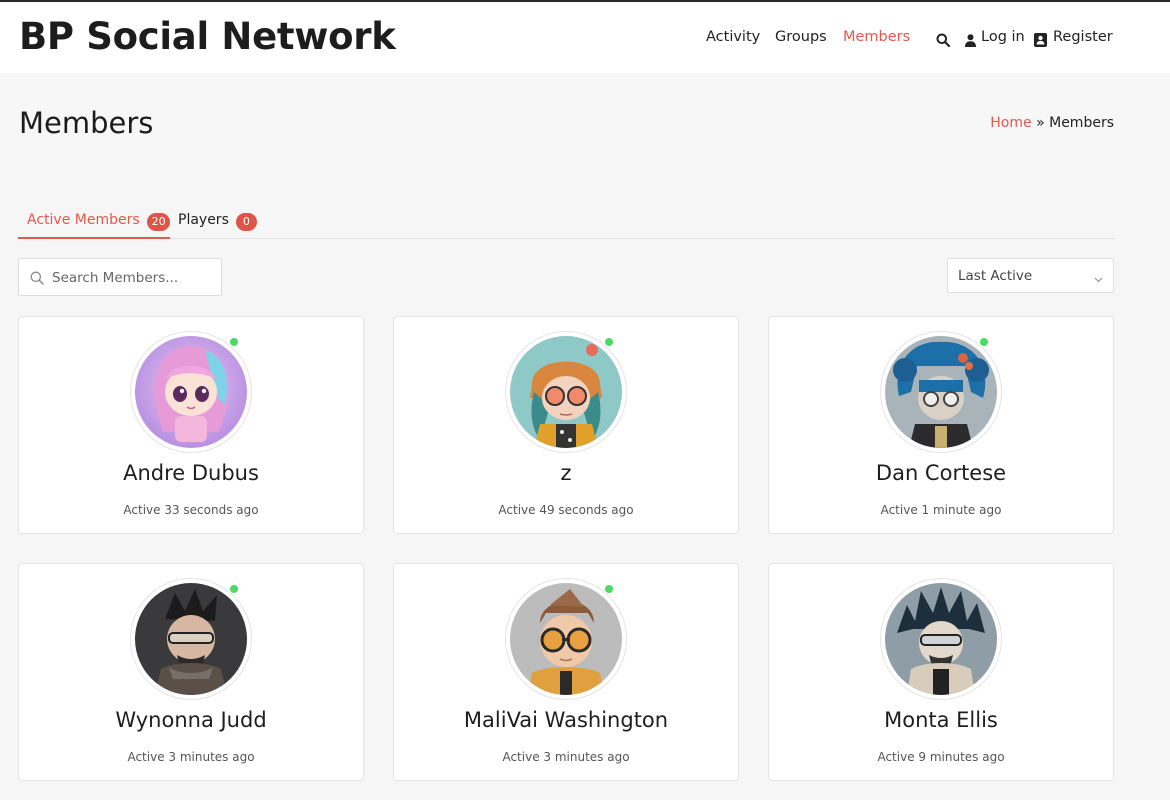 The image size is (1170, 800). Describe the element at coordinates (158, 222) in the screenshot. I see `count-badge: 20` at that location.